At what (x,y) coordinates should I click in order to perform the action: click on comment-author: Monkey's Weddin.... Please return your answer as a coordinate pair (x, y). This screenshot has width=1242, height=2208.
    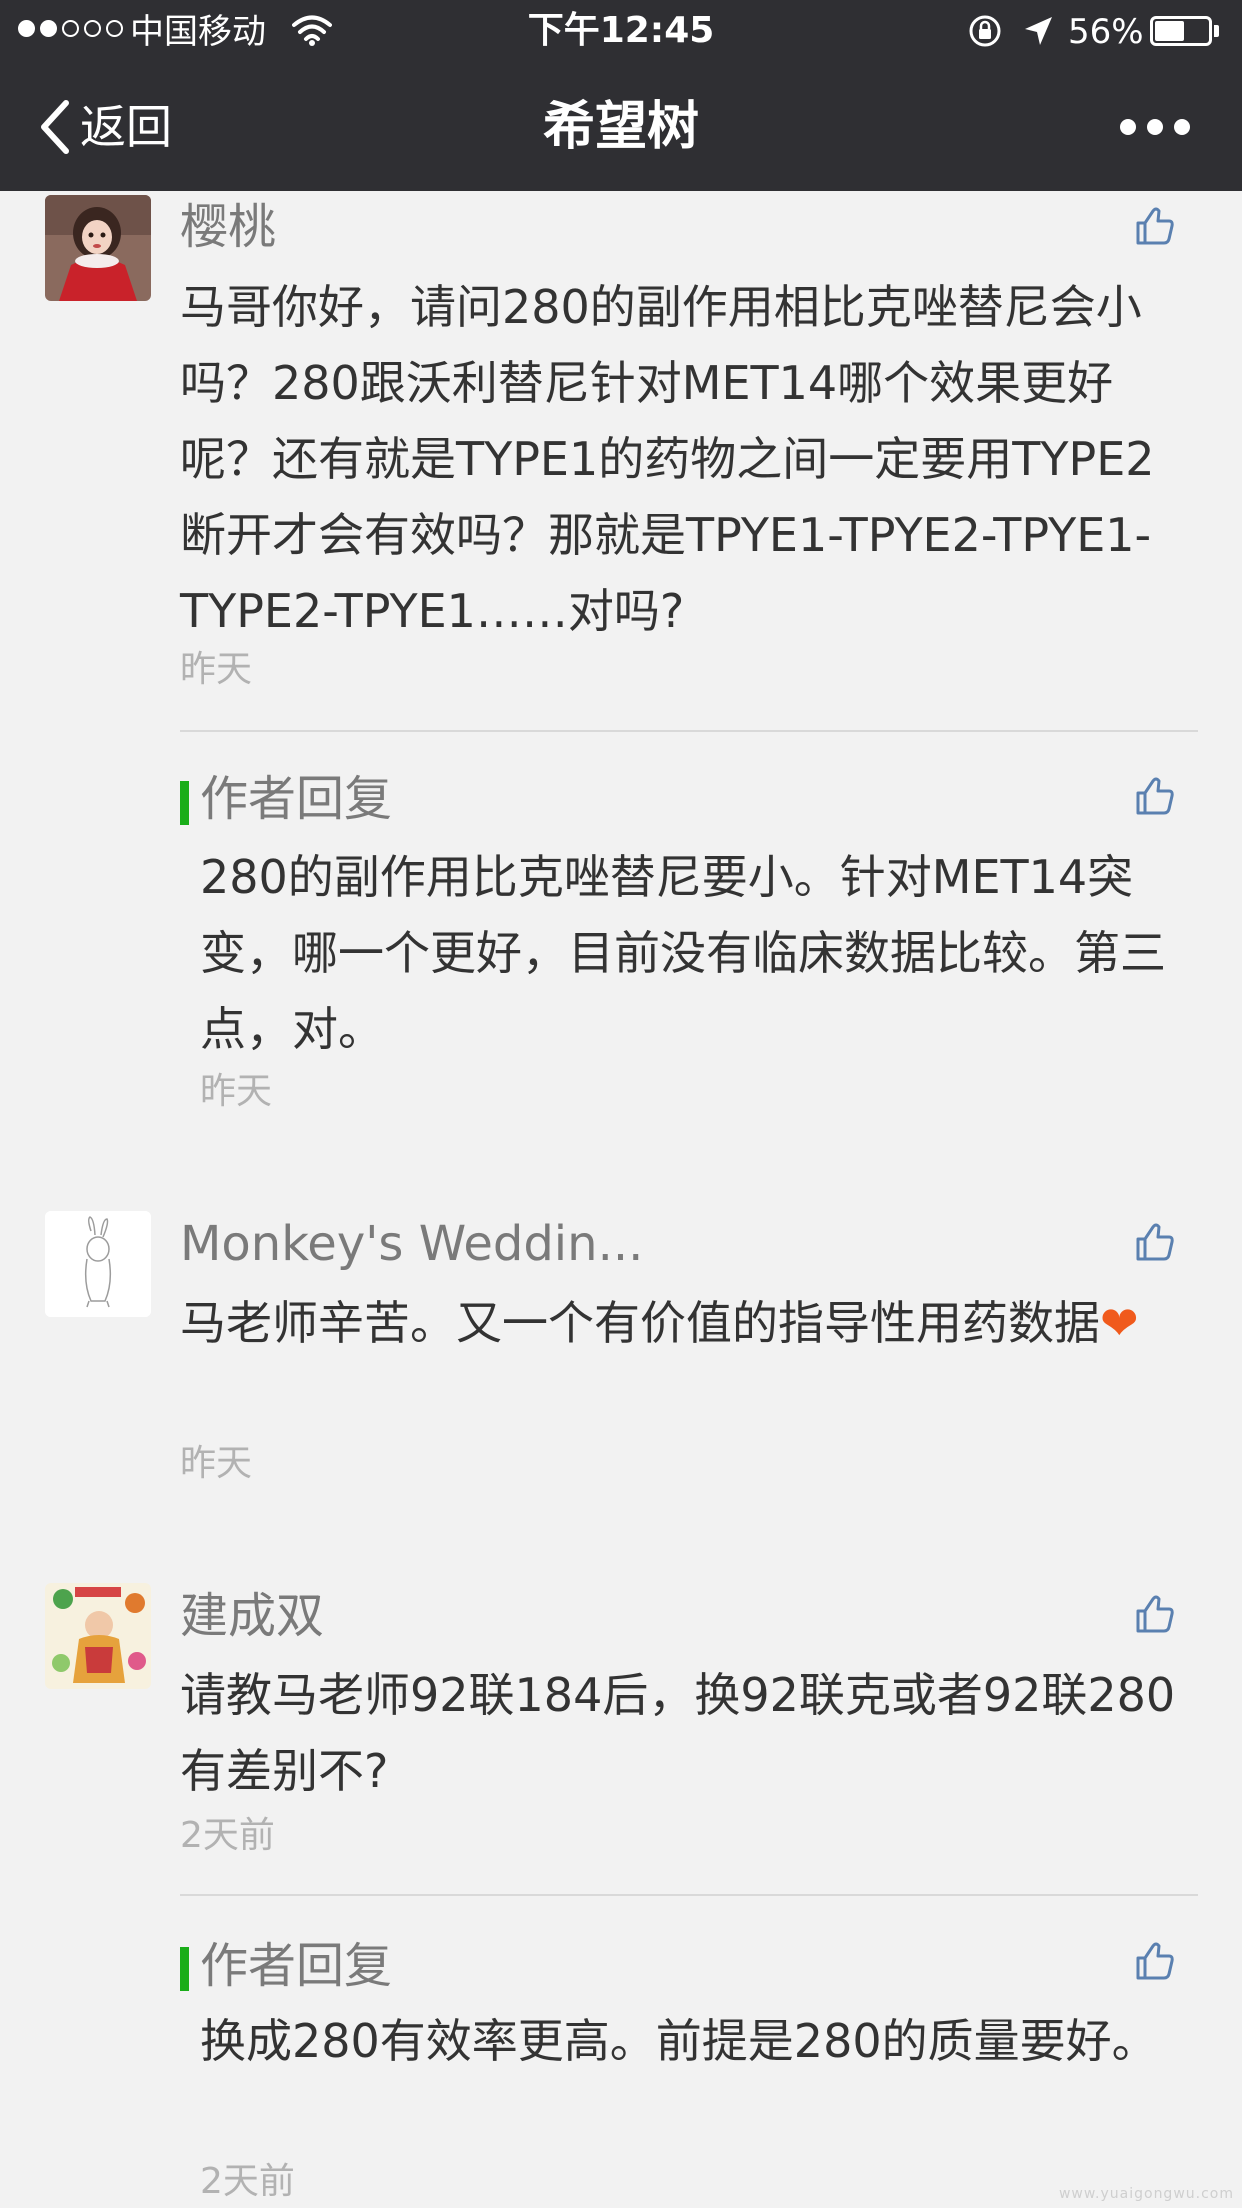
    Looking at the image, I should click on (411, 1244).